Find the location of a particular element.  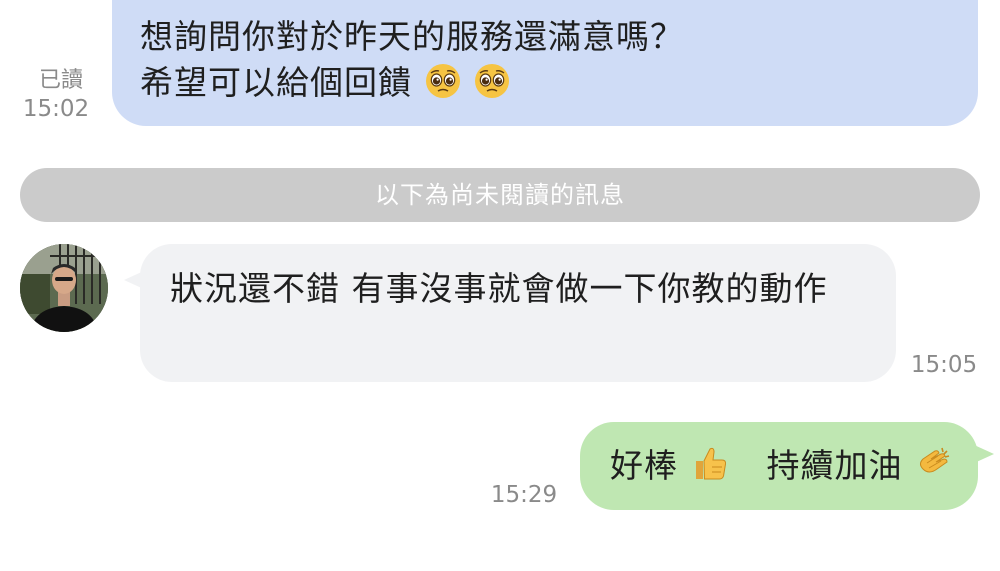

message-text: 狀況還不錯 有事沒事就會做一下你教的動作 is located at coordinates (499, 288).